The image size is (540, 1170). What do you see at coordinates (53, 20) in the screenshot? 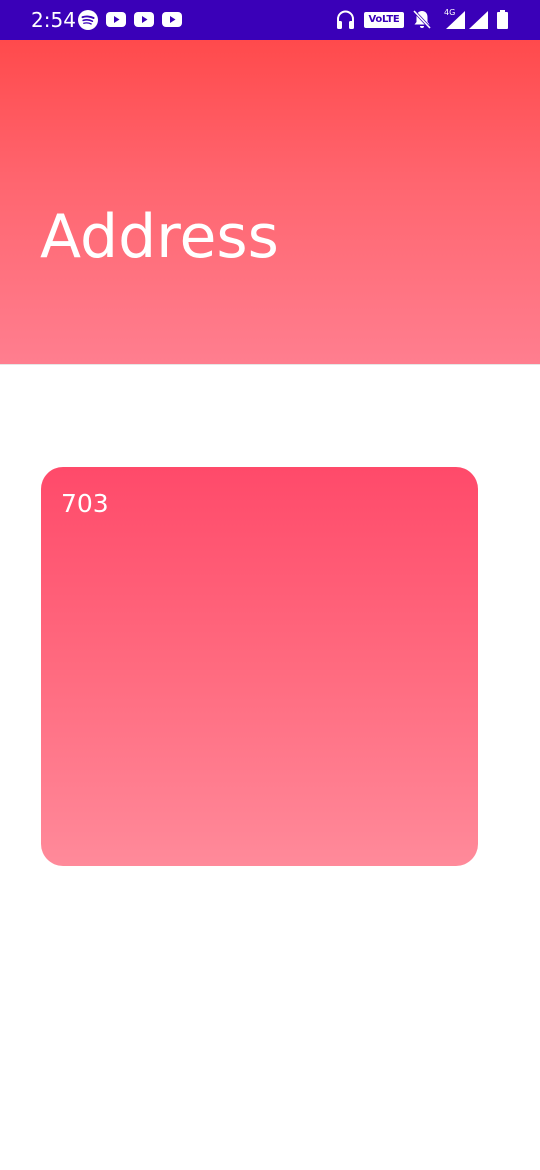
I see `status-time: 2:54` at bounding box center [53, 20].